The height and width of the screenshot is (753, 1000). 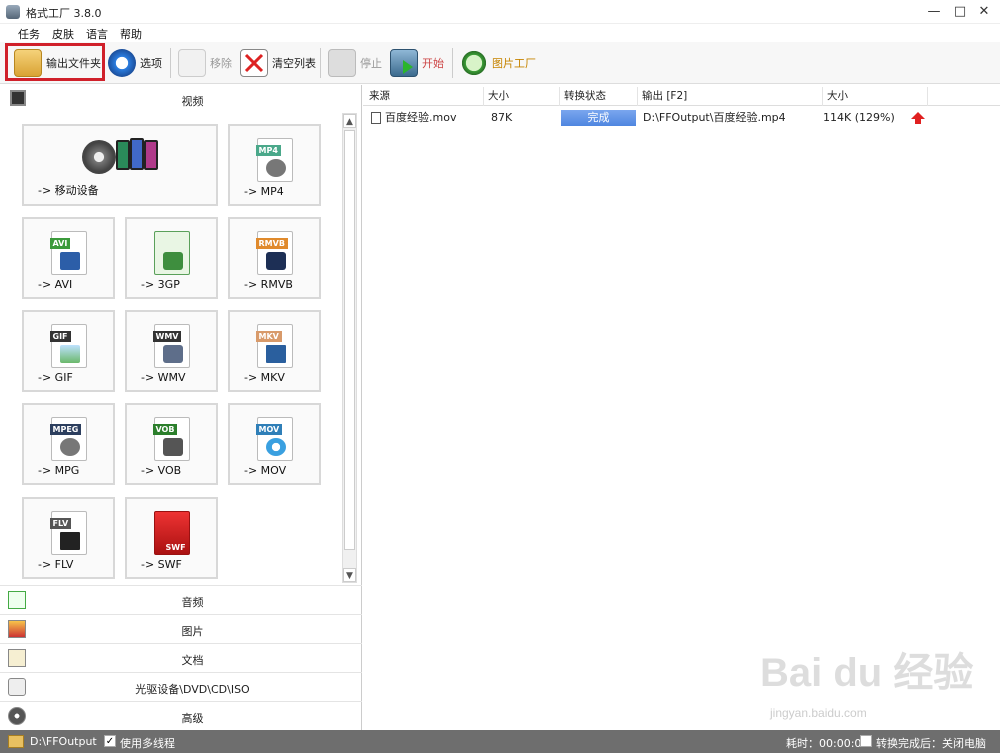 What do you see at coordinates (875, 96) in the screenshot?
I see `header-output-size: 大小` at bounding box center [875, 96].